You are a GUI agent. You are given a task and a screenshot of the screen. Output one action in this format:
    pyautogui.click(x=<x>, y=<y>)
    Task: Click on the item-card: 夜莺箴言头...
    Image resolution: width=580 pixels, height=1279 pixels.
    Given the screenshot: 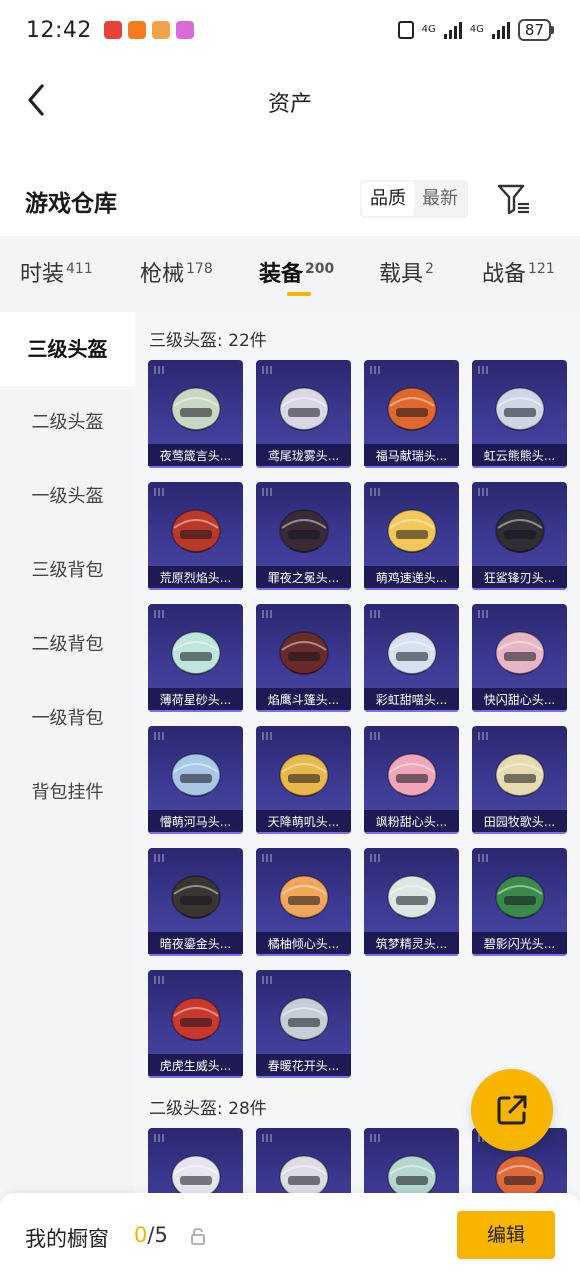 What is the action you would take?
    pyautogui.click(x=195, y=414)
    